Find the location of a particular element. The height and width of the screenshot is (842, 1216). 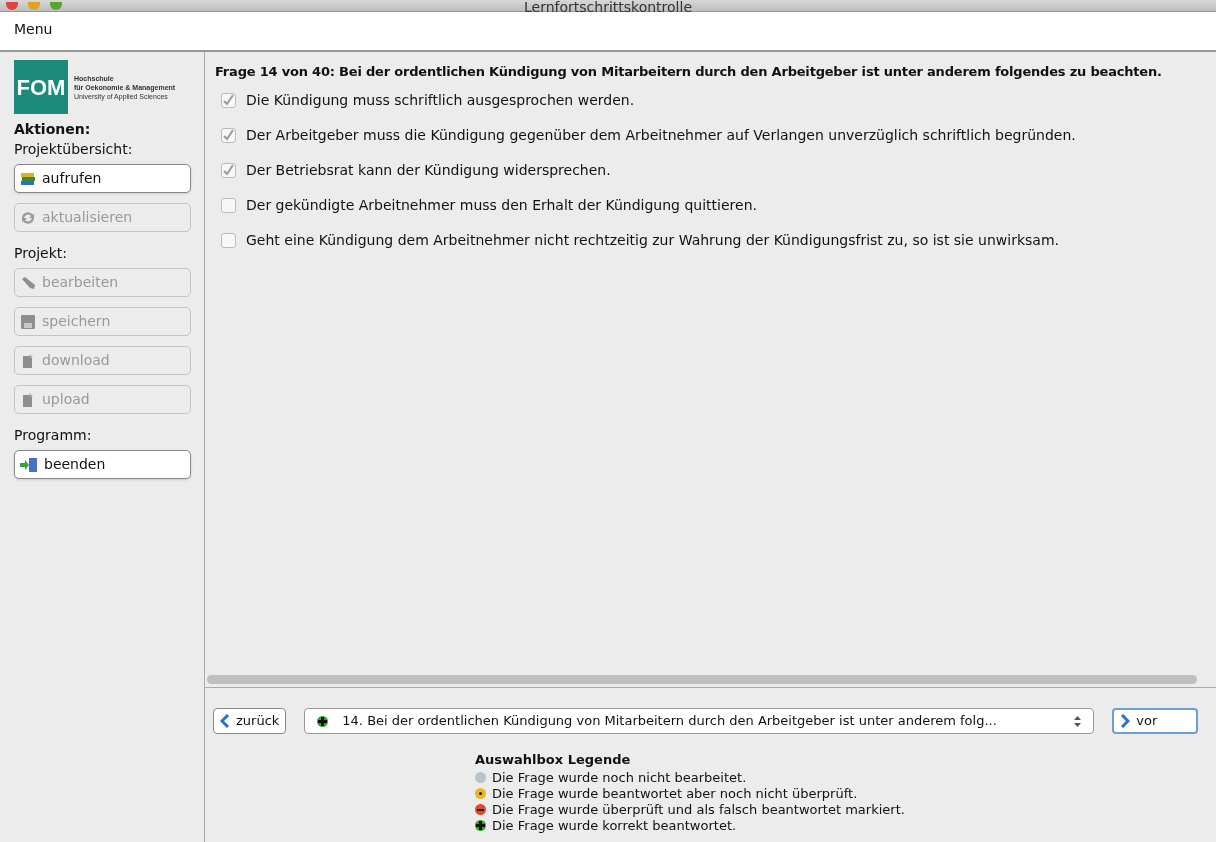

answer-text: Die Kündigung muss schriftlich ausgesprochen werden. is located at coordinates (440, 100).